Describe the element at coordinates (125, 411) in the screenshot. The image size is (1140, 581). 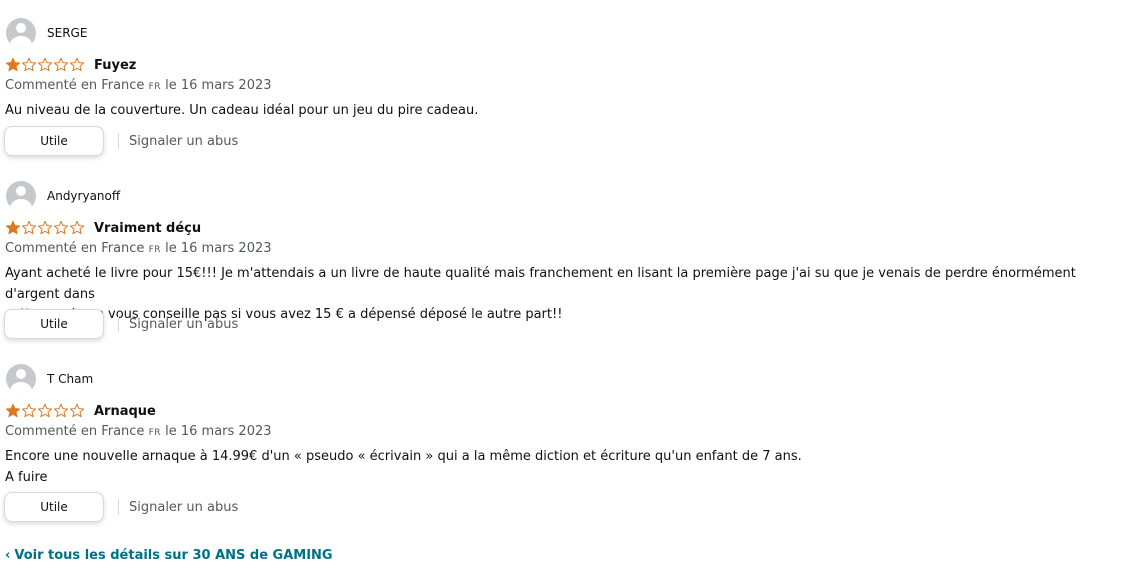
I see `review-title: Arnaque` at that location.